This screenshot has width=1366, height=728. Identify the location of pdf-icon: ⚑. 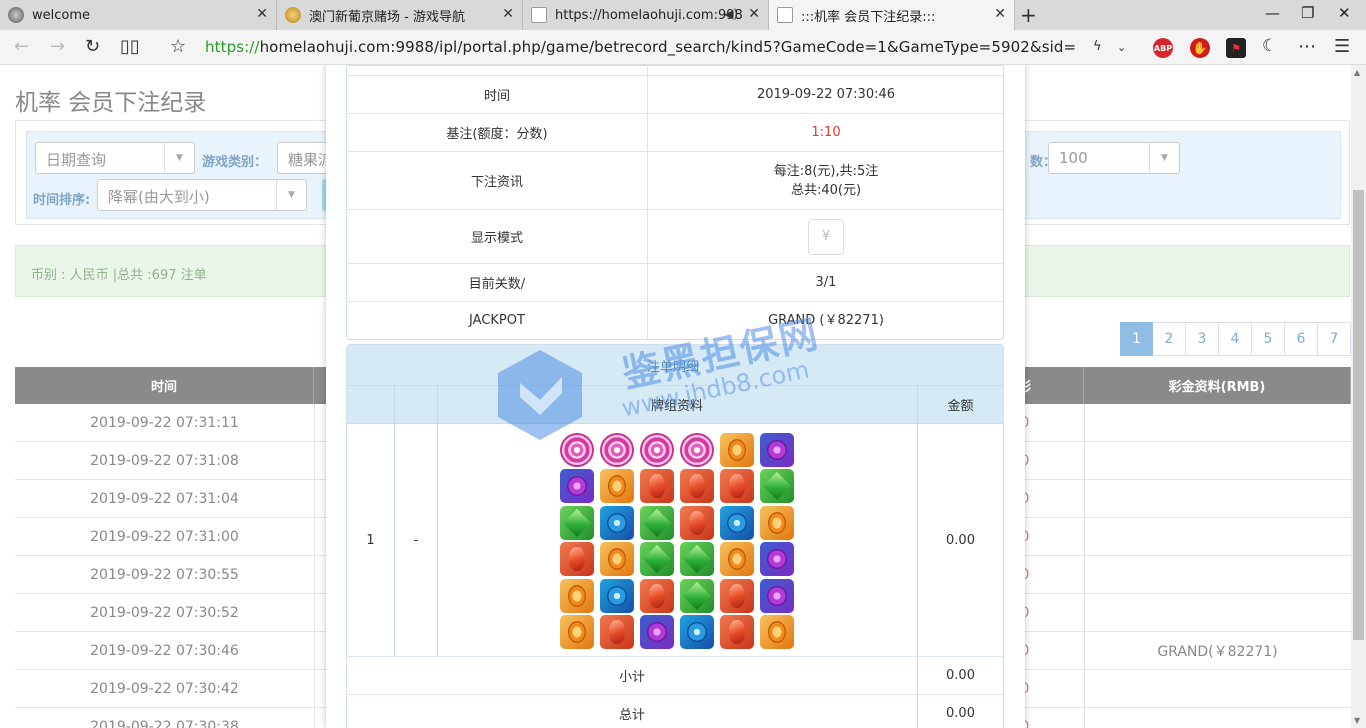
(1236, 48).